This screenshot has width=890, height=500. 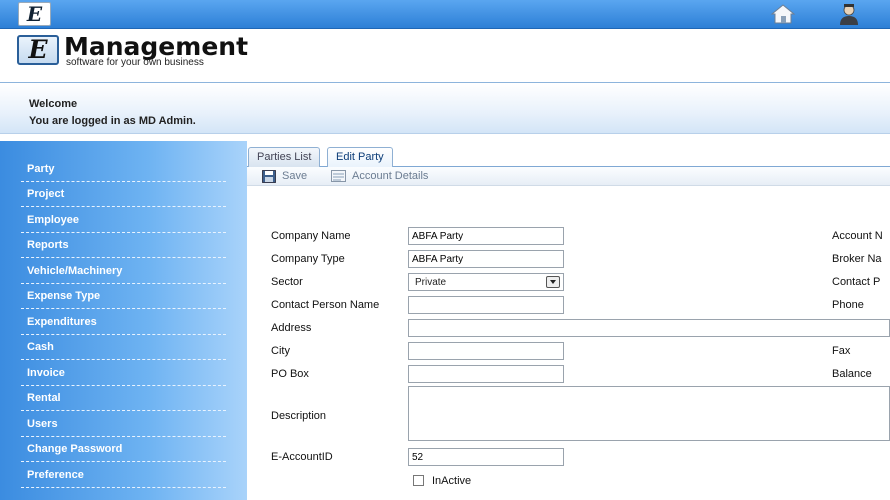 I want to click on sidebar-item-reports: Reports, so click(x=123, y=245).